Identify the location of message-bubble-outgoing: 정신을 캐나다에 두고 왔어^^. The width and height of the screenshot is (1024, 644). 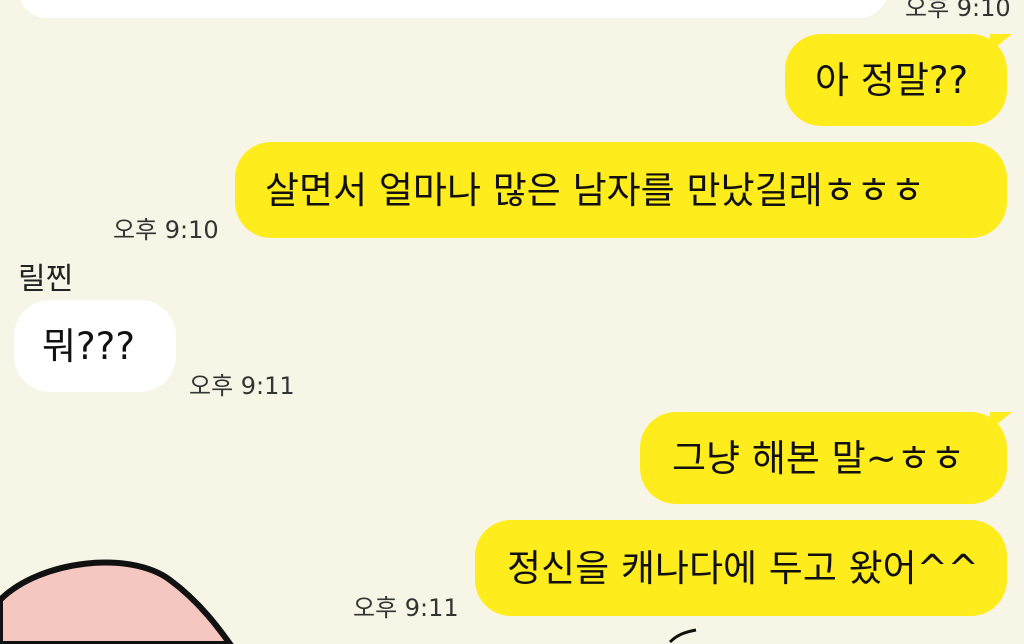
(741, 568).